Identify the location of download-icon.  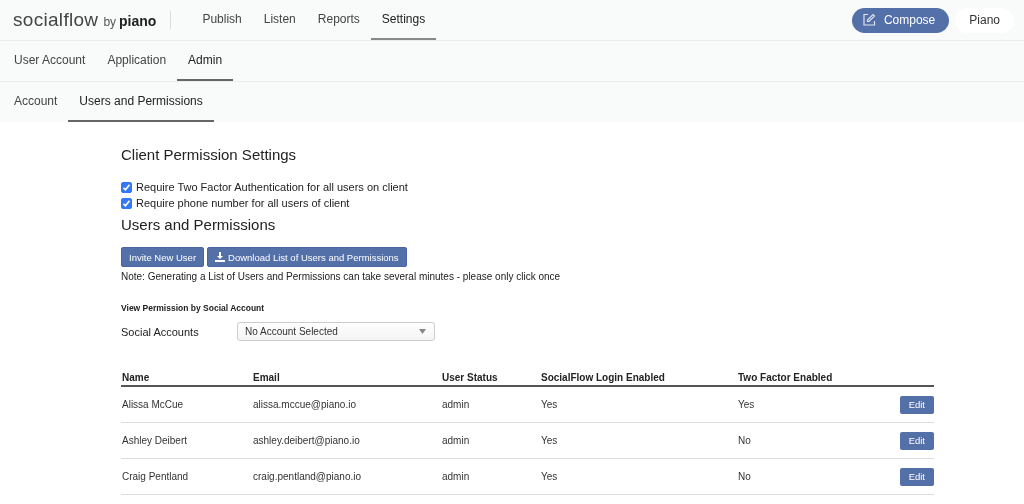
(220, 257).